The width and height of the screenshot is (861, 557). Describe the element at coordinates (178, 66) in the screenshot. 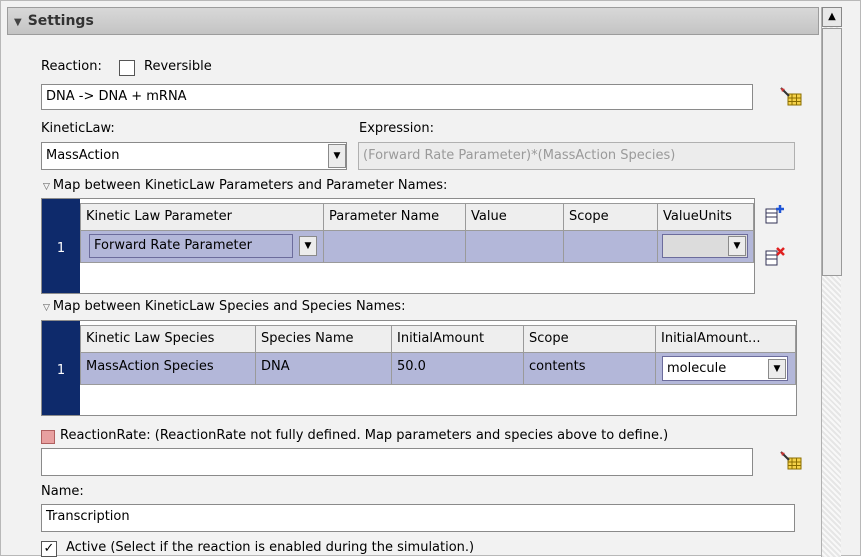

I see `reversible-label: Reversible` at that location.